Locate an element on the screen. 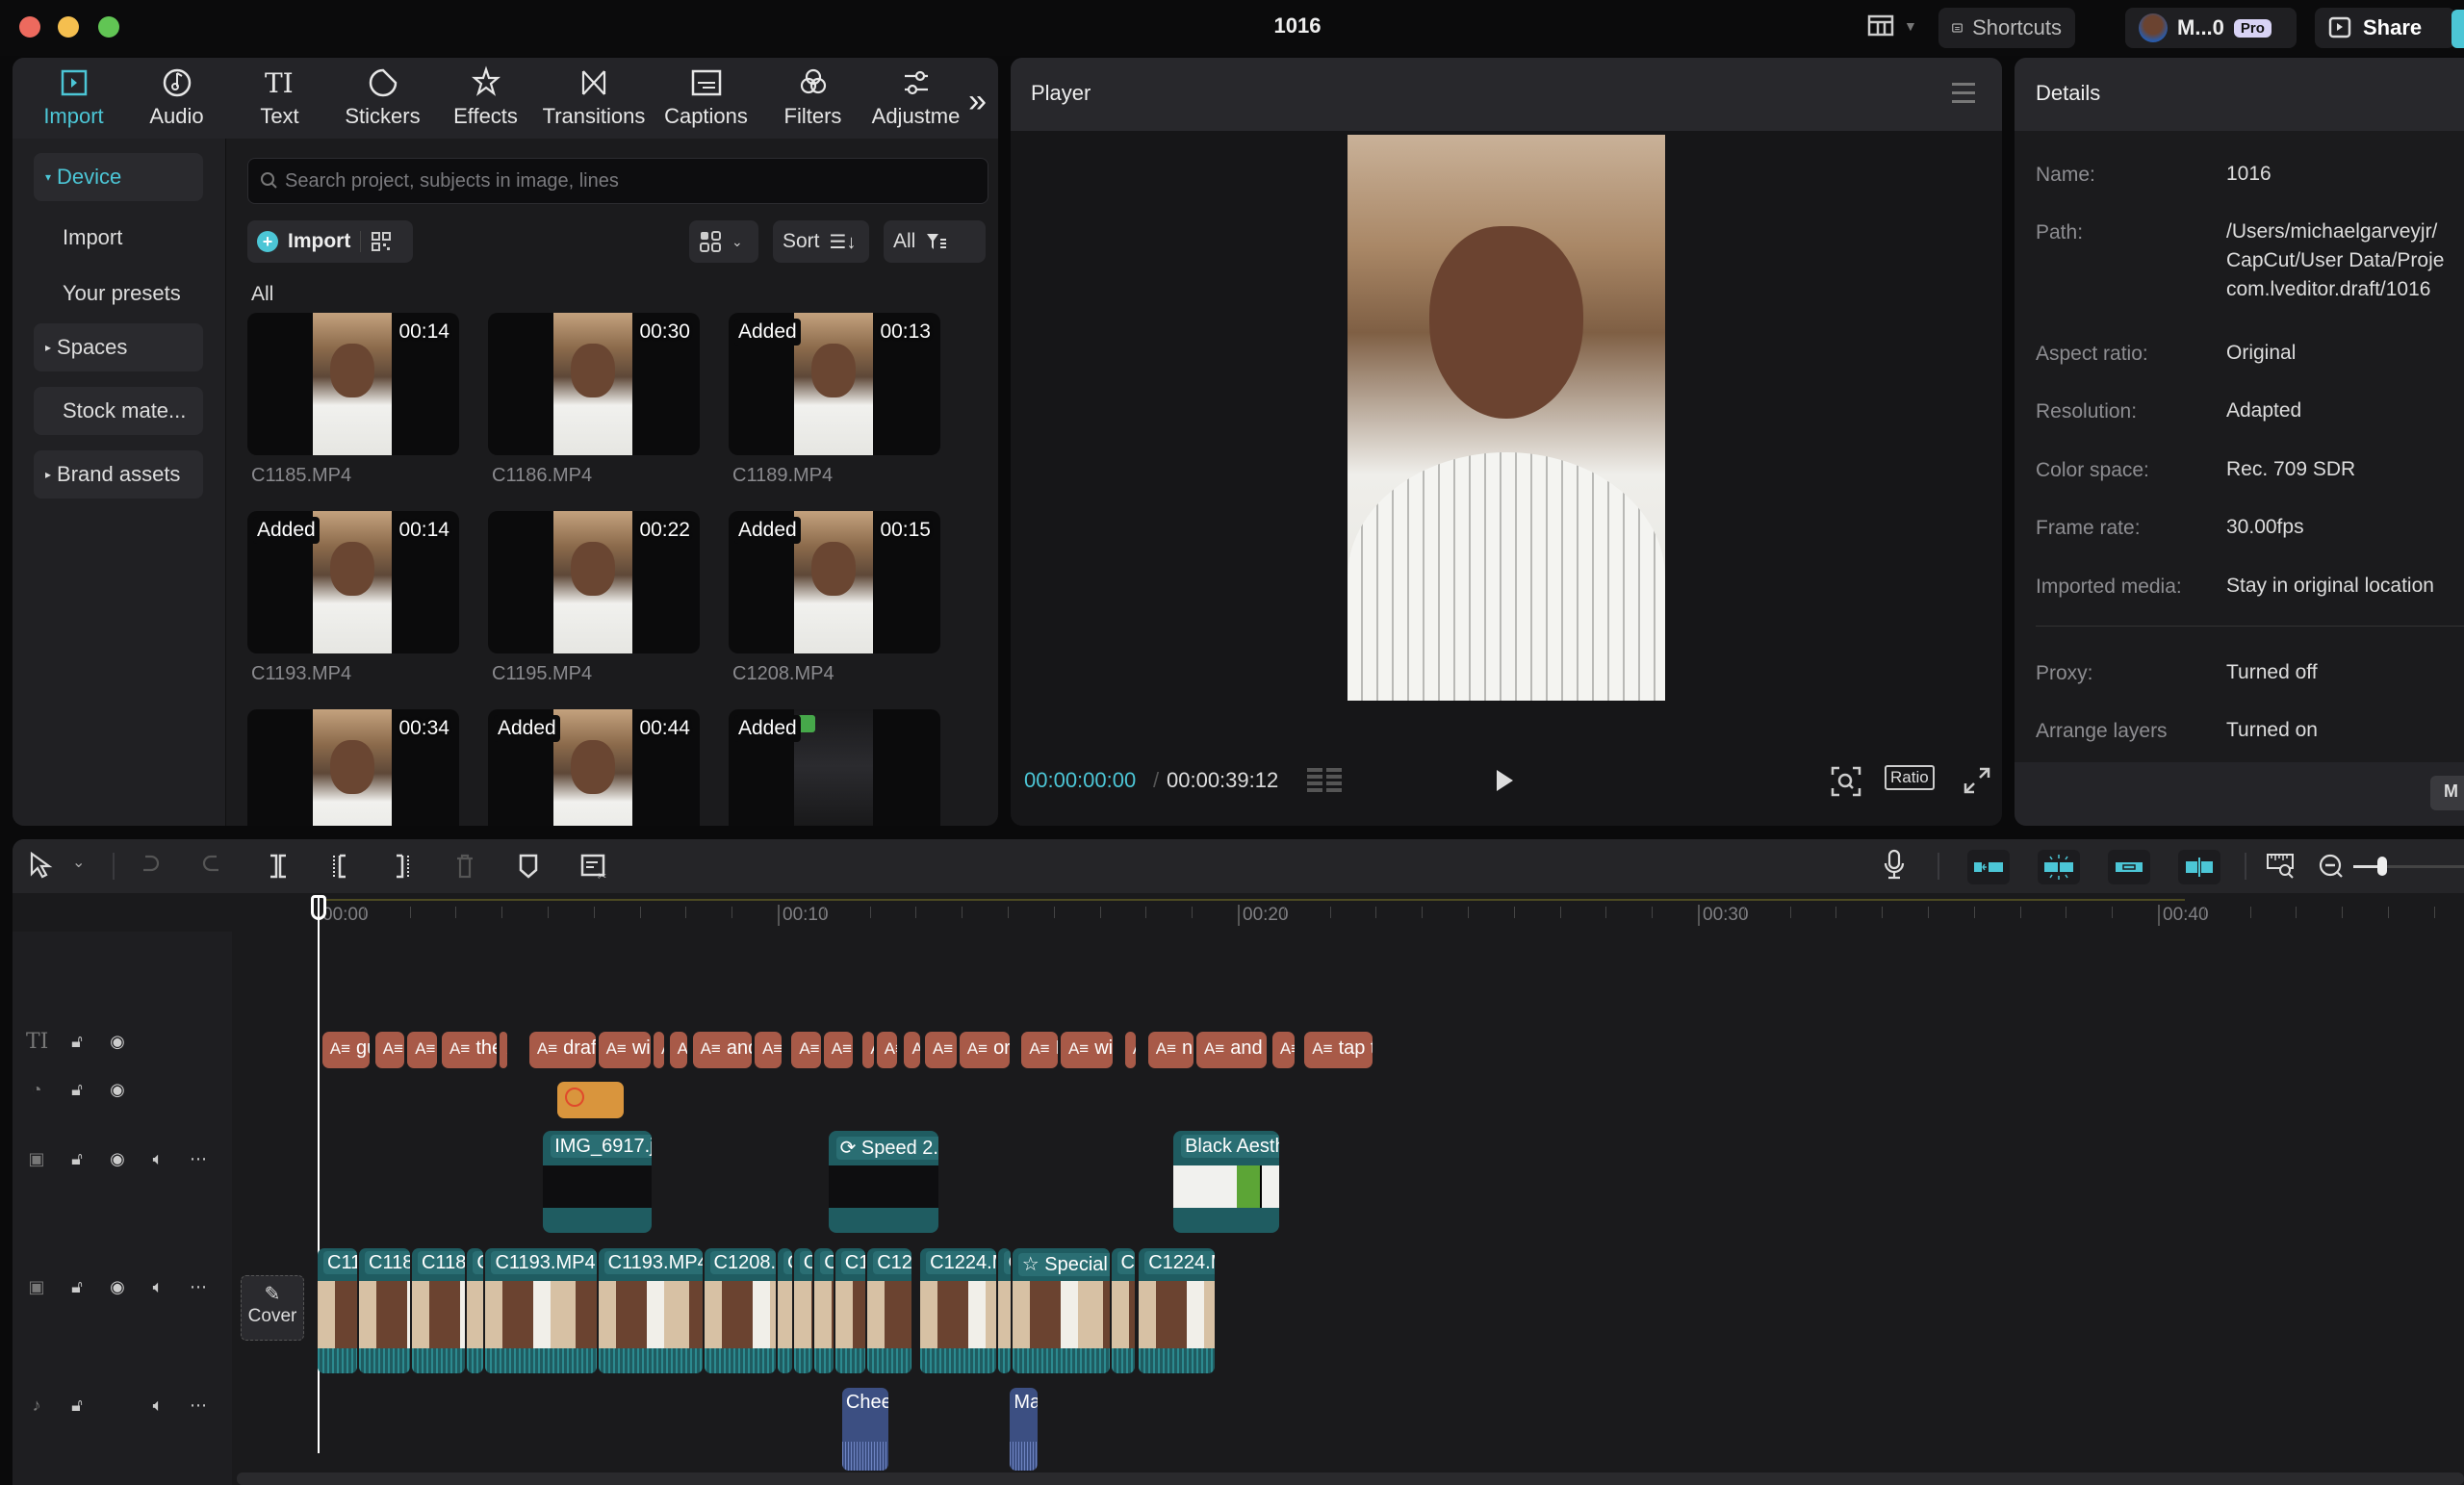  main-track-magnet-button is located at coordinates (1988, 867).